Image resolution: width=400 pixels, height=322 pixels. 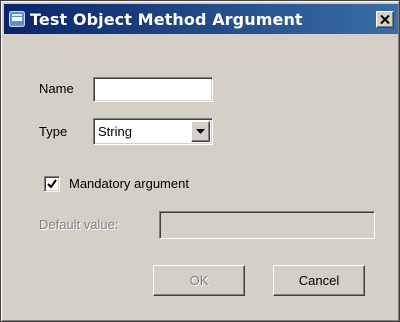 I want to click on type-dropdown-button, so click(x=200, y=131).